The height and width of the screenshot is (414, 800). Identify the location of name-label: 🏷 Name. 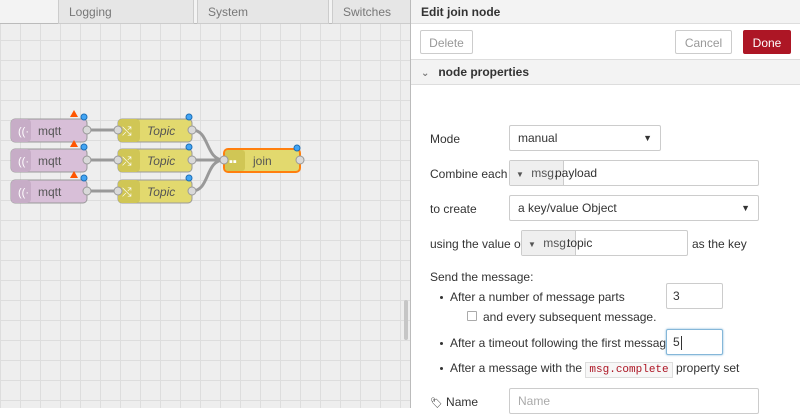
(454, 402).